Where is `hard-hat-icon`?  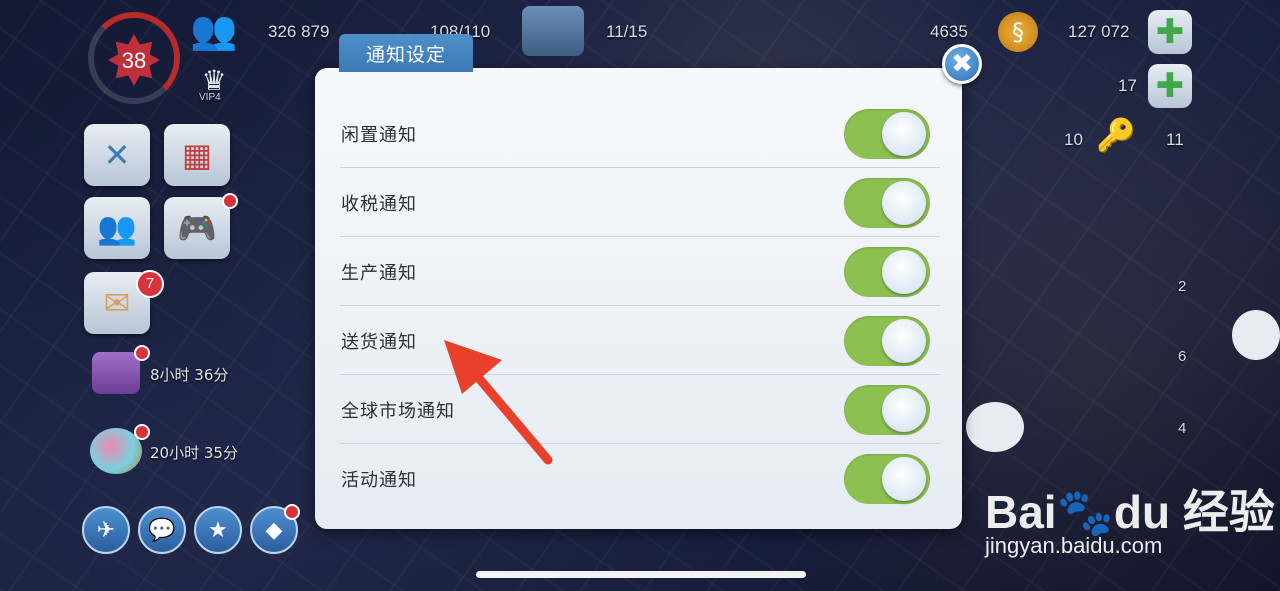 hard-hat-icon is located at coordinates (1256, 335).